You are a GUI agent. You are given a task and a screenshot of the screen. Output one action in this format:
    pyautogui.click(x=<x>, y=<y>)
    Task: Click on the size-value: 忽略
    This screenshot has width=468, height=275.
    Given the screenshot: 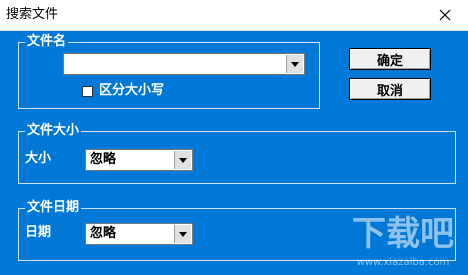 What is the action you would take?
    pyautogui.click(x=103, y=159)
    